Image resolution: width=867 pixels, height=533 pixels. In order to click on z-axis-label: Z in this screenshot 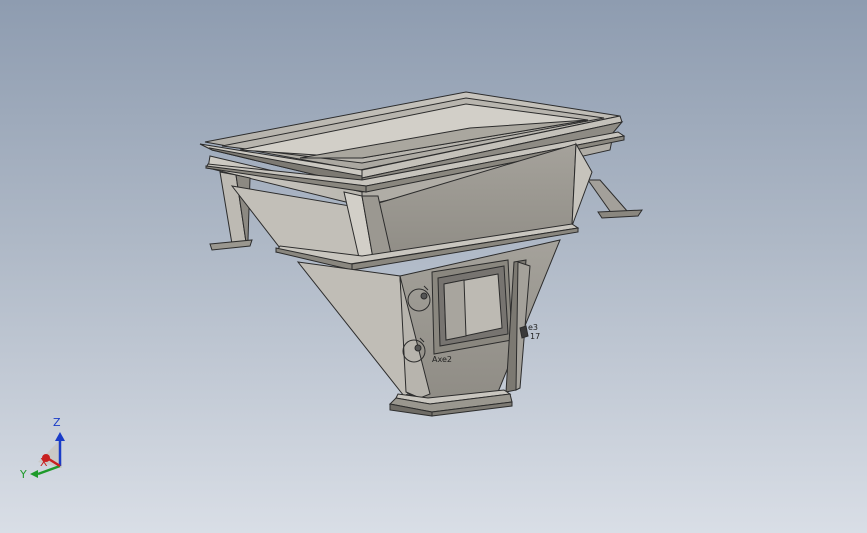, I will do `click(57, 422)`.